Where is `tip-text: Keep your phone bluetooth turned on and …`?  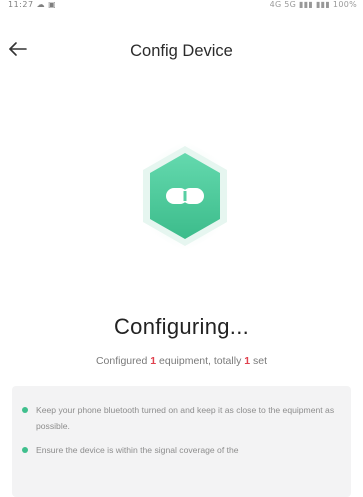
tip-text: Keep your phone bluetooth turned on and … is located at coordinates (185, 418).